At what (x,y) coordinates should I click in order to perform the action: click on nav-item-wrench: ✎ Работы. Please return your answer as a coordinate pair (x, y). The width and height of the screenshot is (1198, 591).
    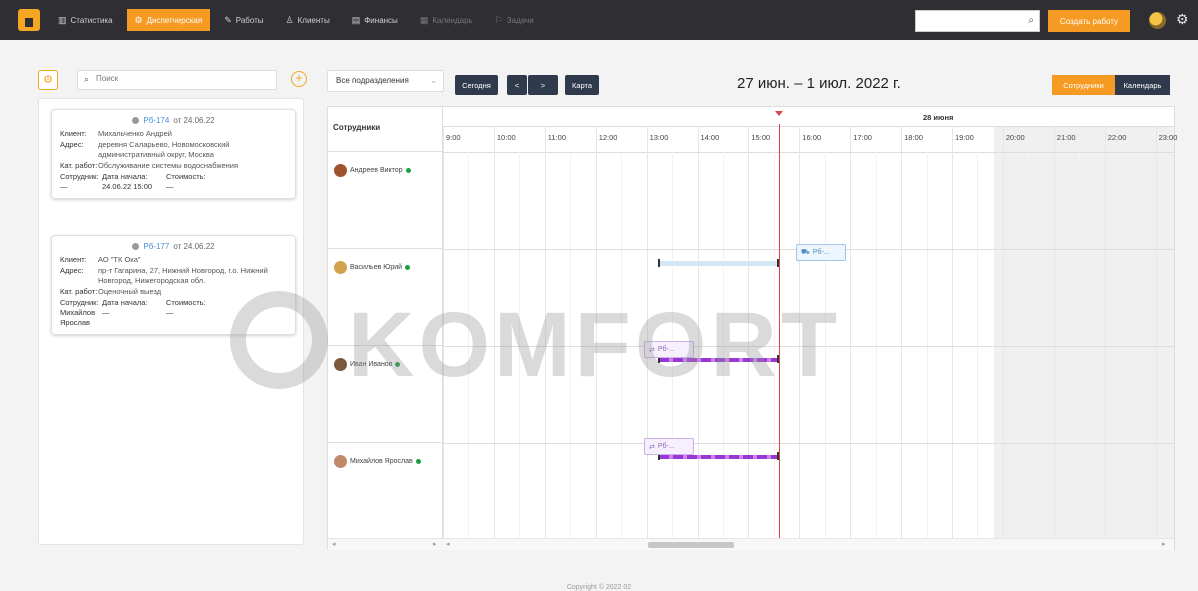
    Looking at the image, I should click on (243, 20).